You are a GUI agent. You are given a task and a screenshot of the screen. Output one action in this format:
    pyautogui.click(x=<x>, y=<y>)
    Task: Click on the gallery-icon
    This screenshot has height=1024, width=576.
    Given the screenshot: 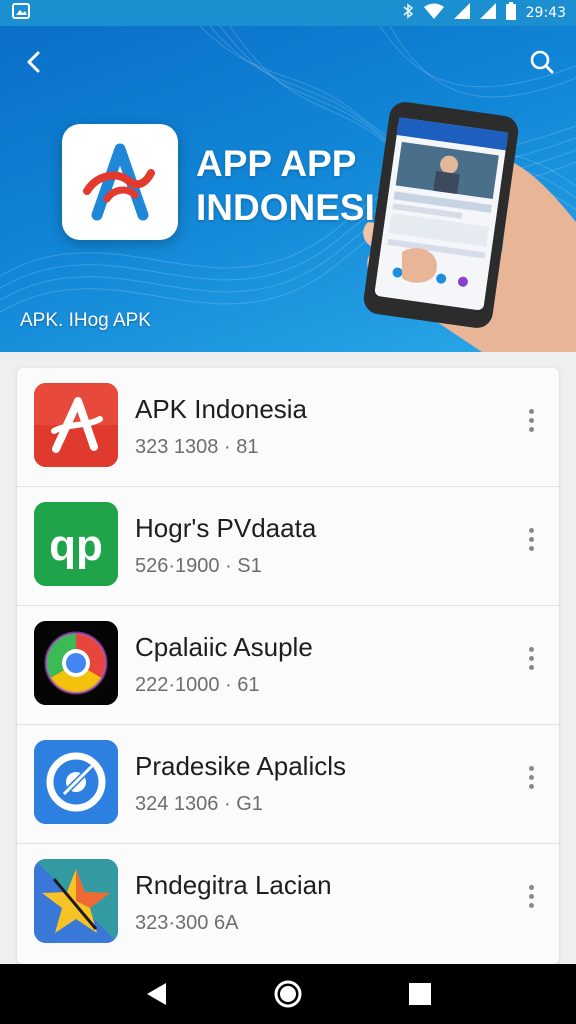 What is the action you would take?
    pyautogui.click(x=21, y=13)
    